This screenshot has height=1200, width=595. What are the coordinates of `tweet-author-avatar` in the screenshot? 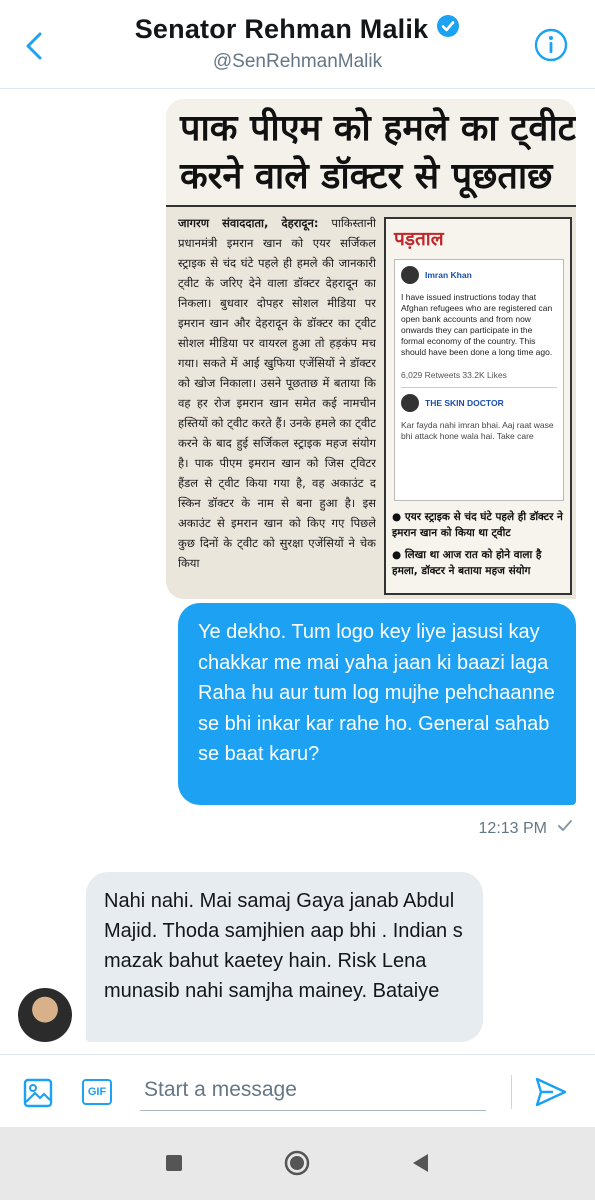 It's located at (410, 275).